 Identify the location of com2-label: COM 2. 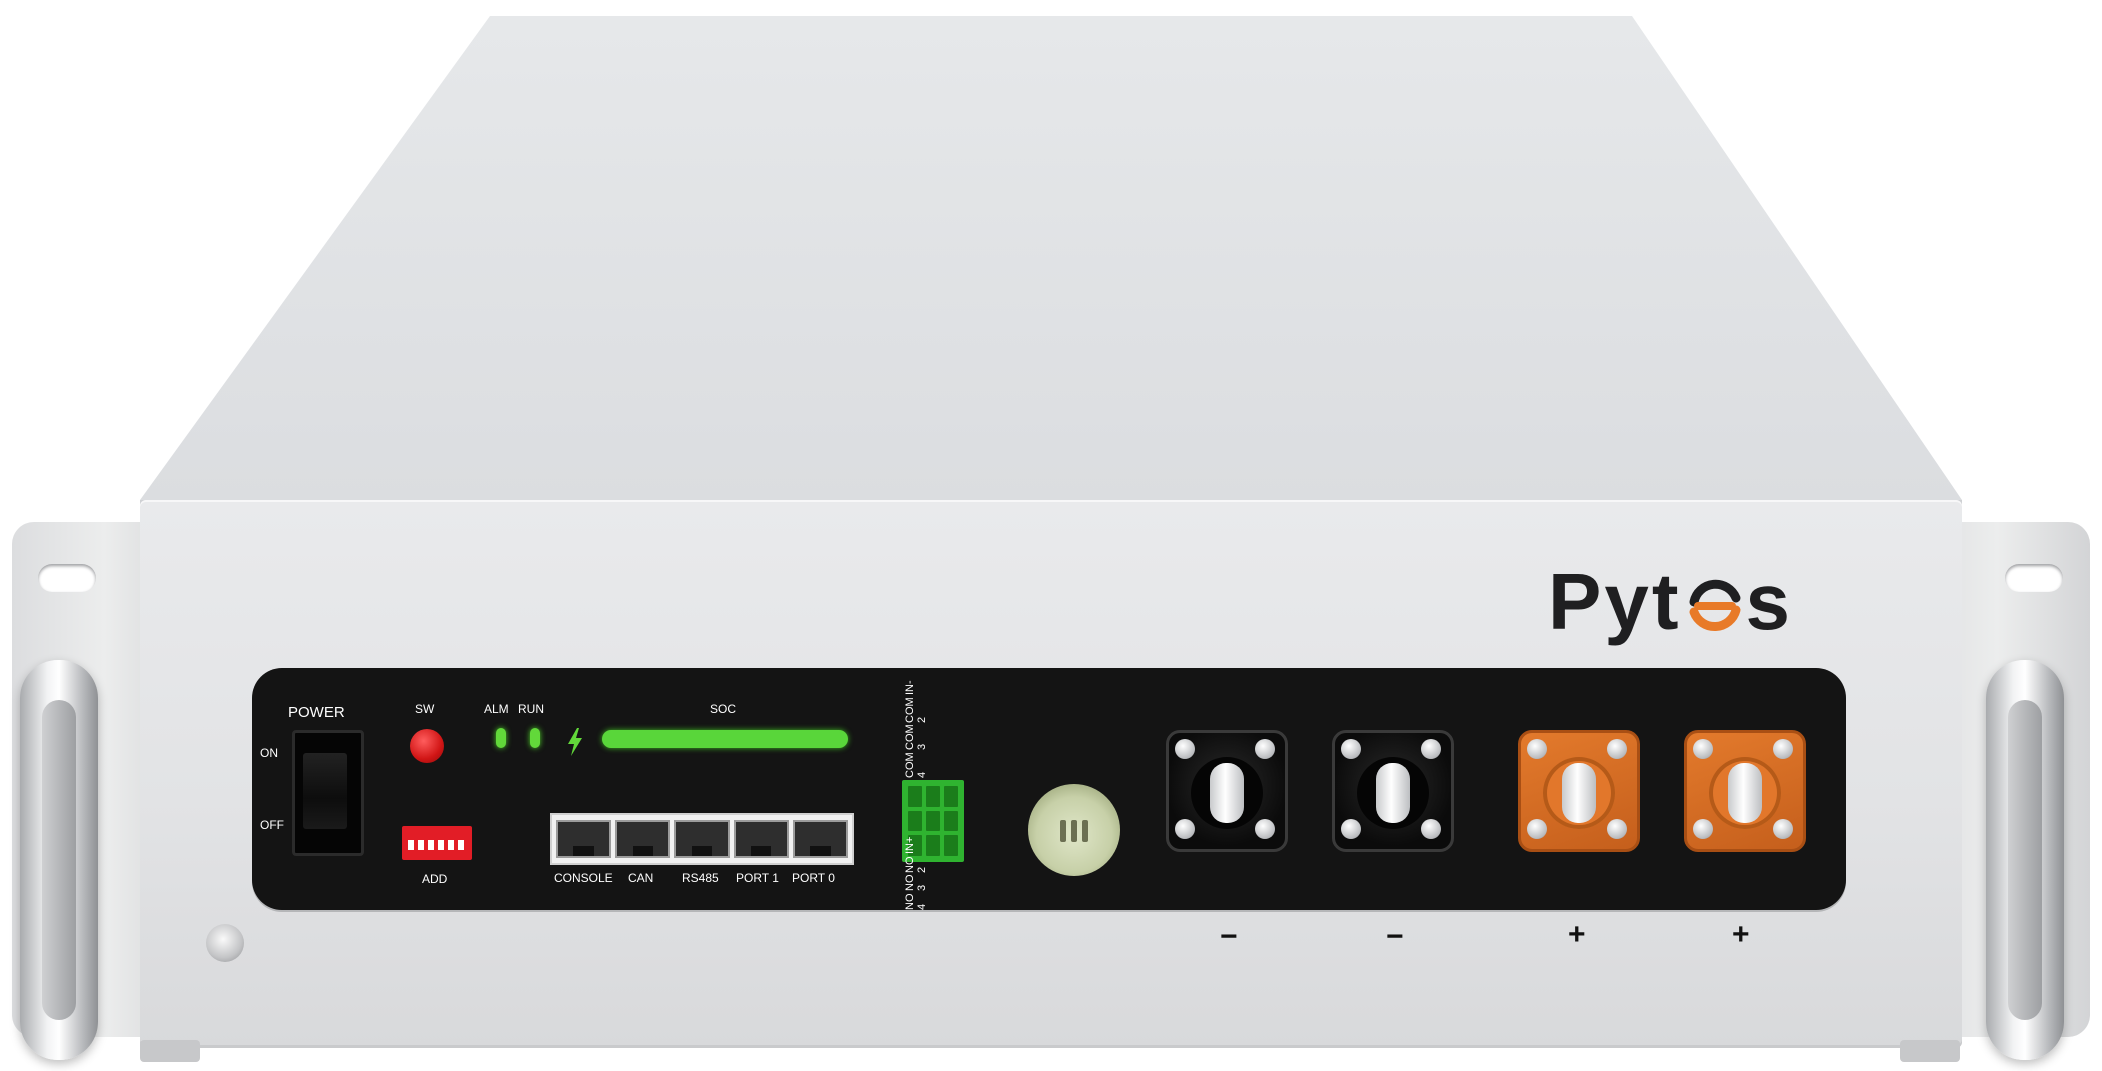
(916, 709).